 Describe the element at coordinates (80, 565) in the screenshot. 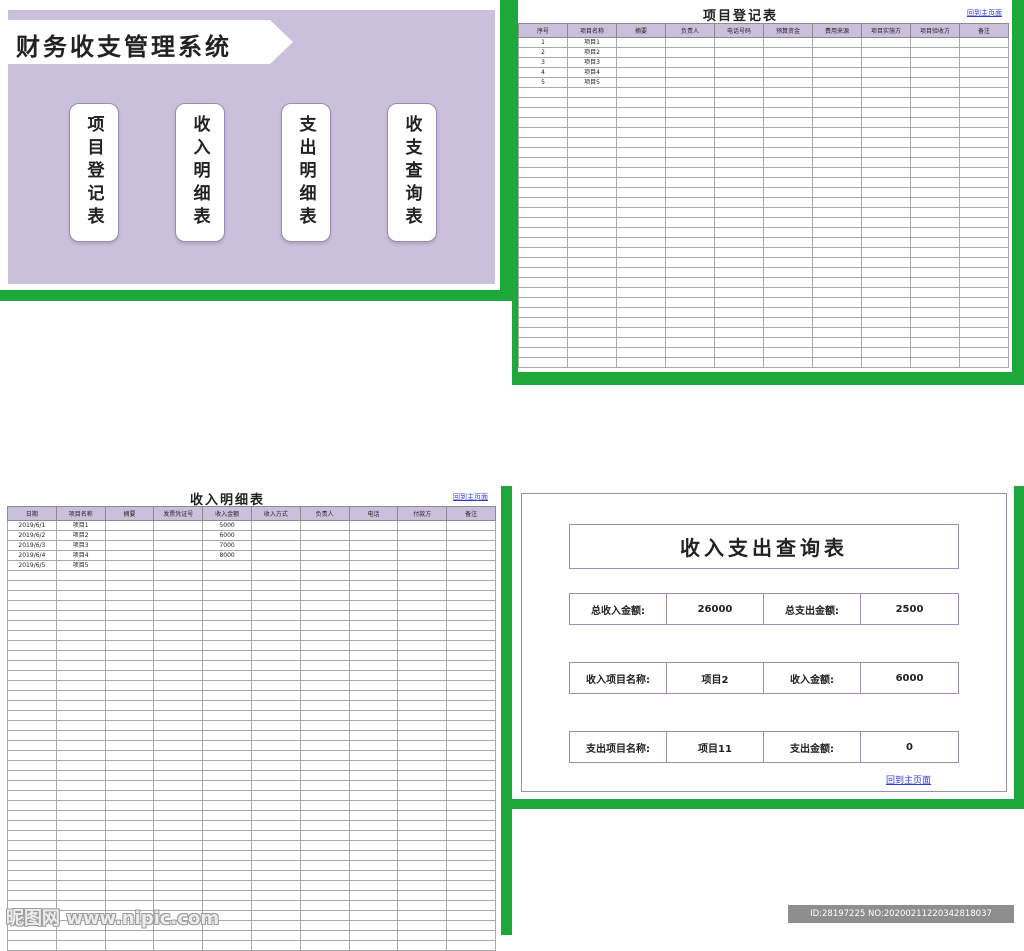

I see `table-cell: 项目5` at that location.